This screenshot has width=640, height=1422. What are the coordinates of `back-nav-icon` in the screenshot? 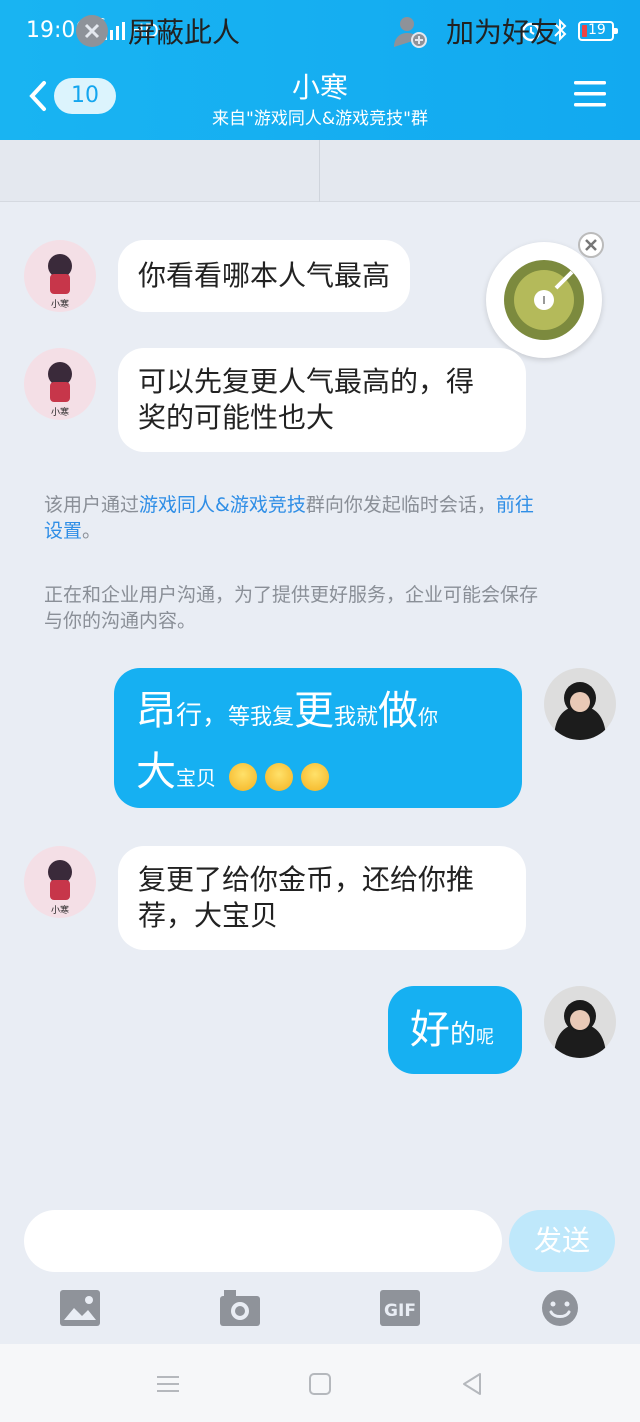 It's located at (472, 1384).